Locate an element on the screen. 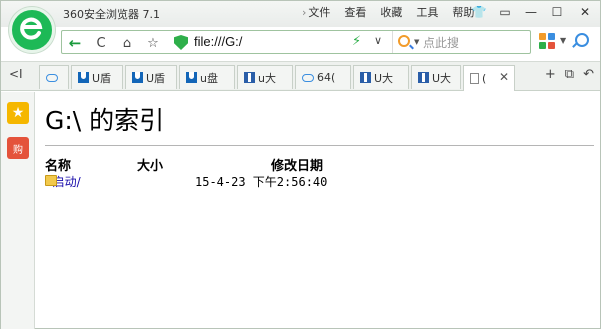  tab-7: U大 is located at coordinates (381, 77).